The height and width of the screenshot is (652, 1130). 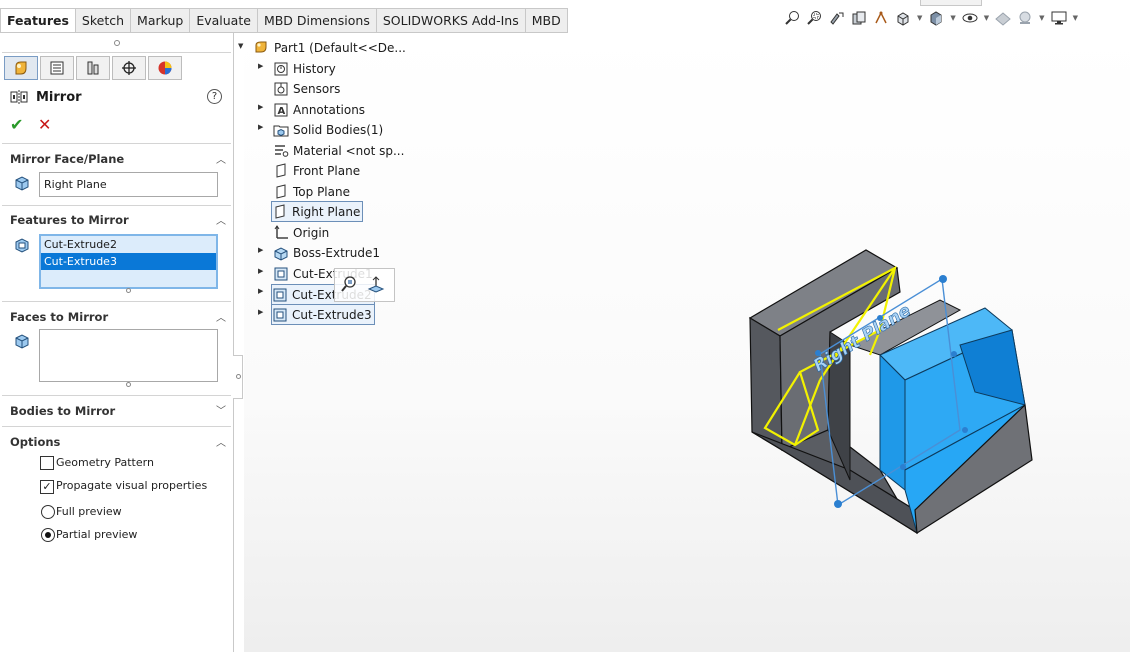 What do you see at coordinates (837, 18) in the screenshot?
I see `previous-view-icon` at bounding box center [837, 18].